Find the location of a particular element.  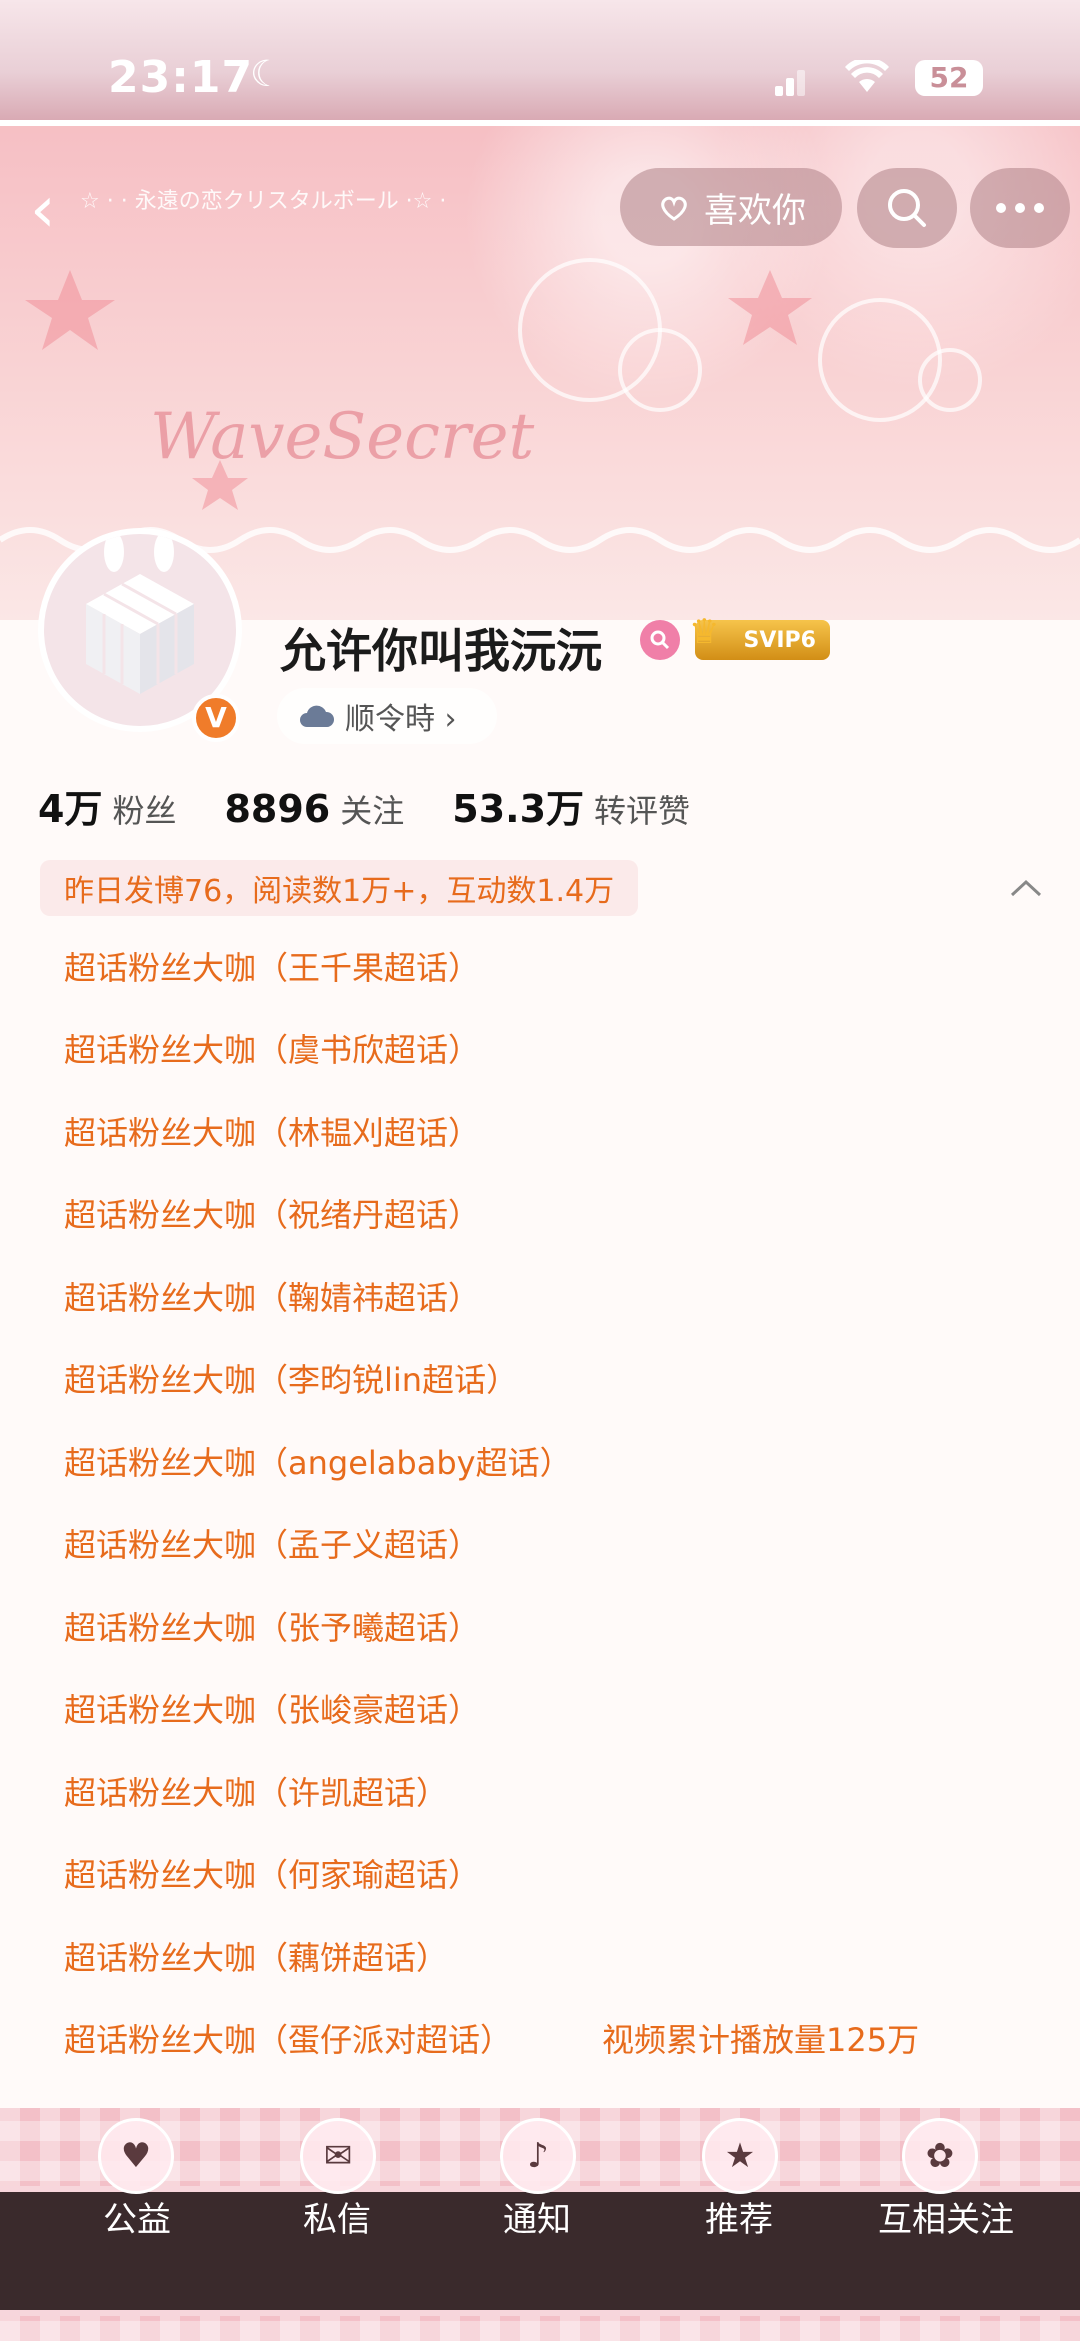

list-item: 超话粉丝大咖（王千果超话） is located at coordinates (272, 968).